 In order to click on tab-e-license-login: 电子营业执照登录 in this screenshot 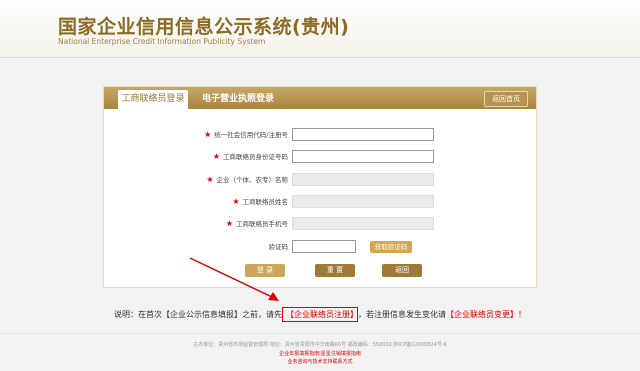, I will do `click(238, 99)`.